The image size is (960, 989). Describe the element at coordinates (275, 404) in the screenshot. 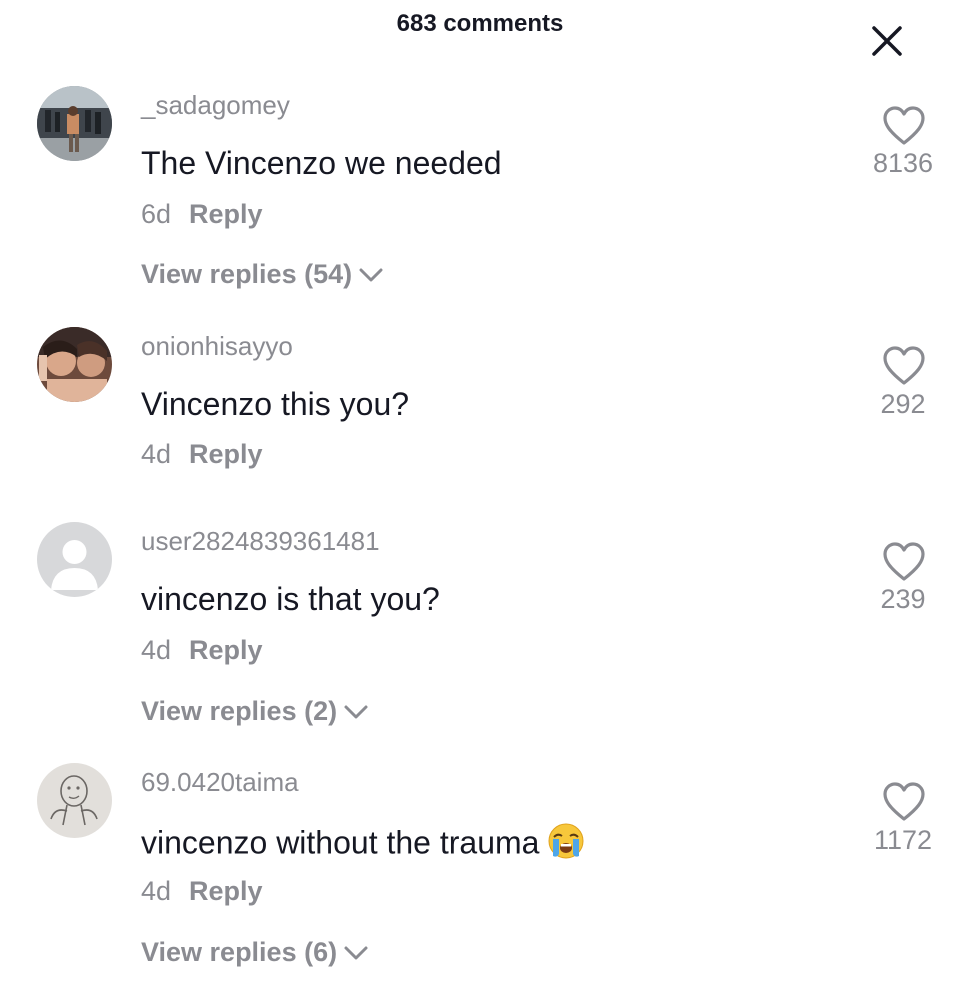

I see `comment-text: Vincenzo this you?` at that location.